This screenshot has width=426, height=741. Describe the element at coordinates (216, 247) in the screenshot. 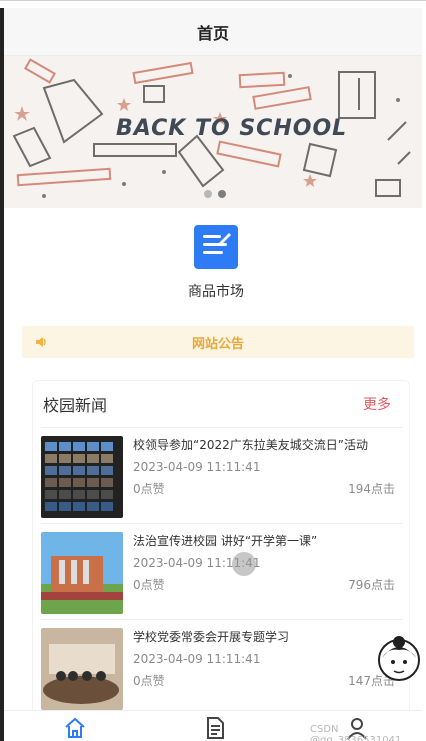

I see `edit-document-icon` at that location.